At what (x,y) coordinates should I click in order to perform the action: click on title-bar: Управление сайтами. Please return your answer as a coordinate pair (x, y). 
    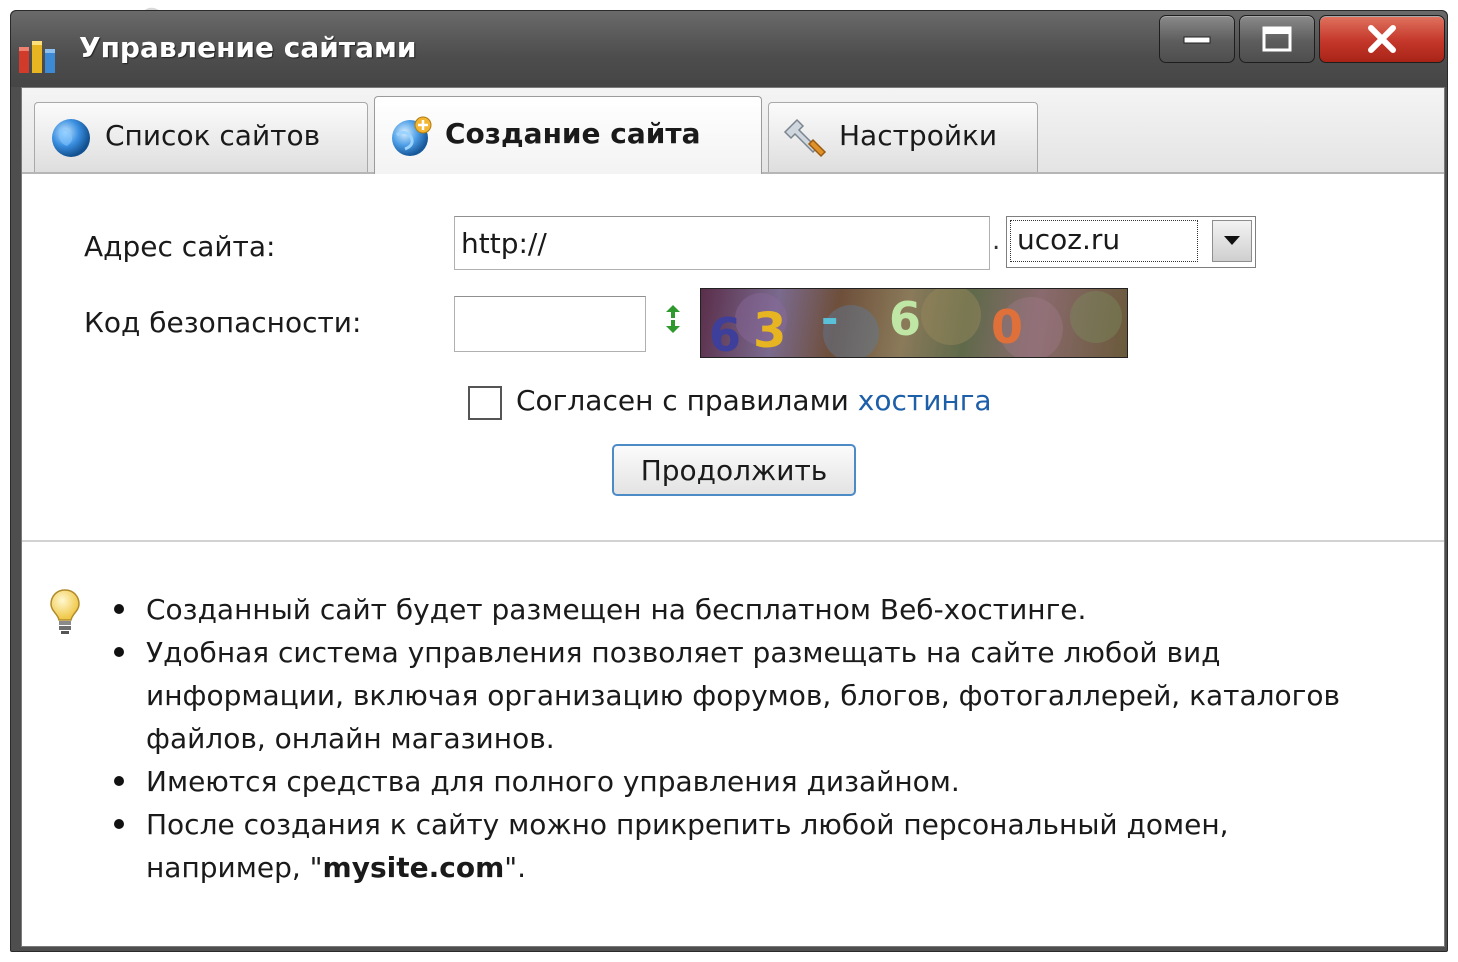
    Looking at the image, I should click on (729, 49).